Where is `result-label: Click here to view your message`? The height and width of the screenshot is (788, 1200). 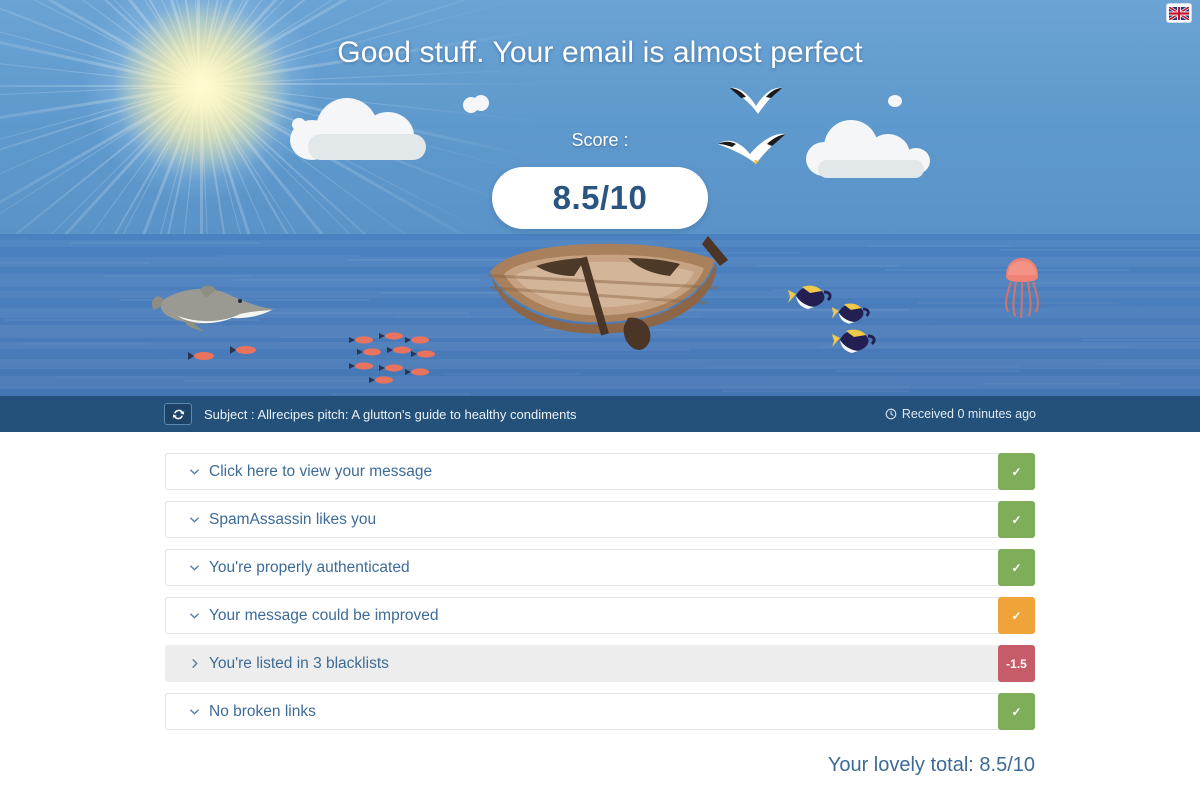 result-label: Click here to view your message is located at coordinates (321, 471).